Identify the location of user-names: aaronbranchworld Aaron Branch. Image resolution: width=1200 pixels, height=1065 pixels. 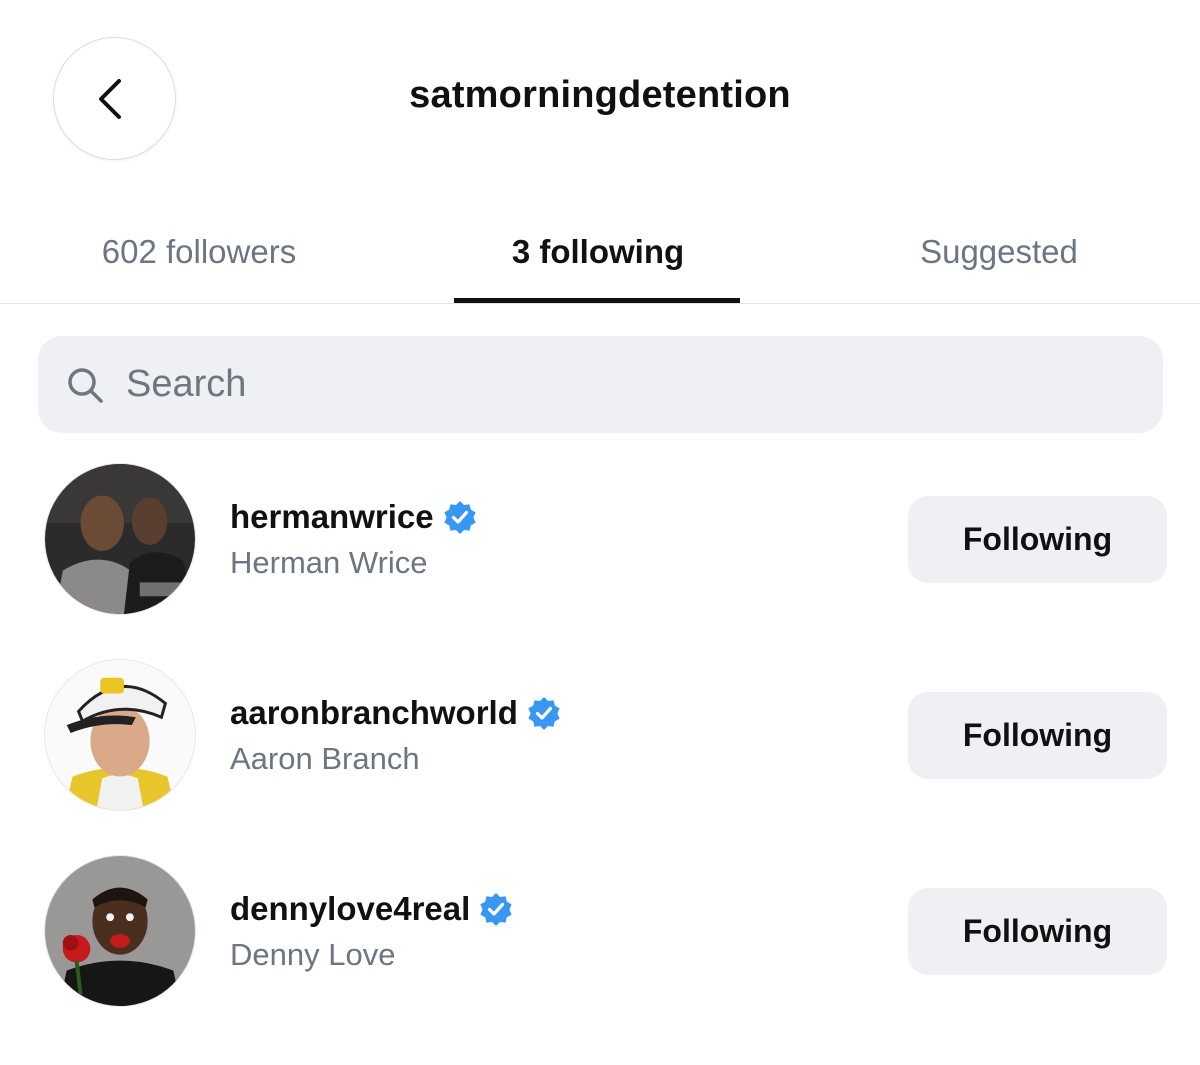
(395, 735).